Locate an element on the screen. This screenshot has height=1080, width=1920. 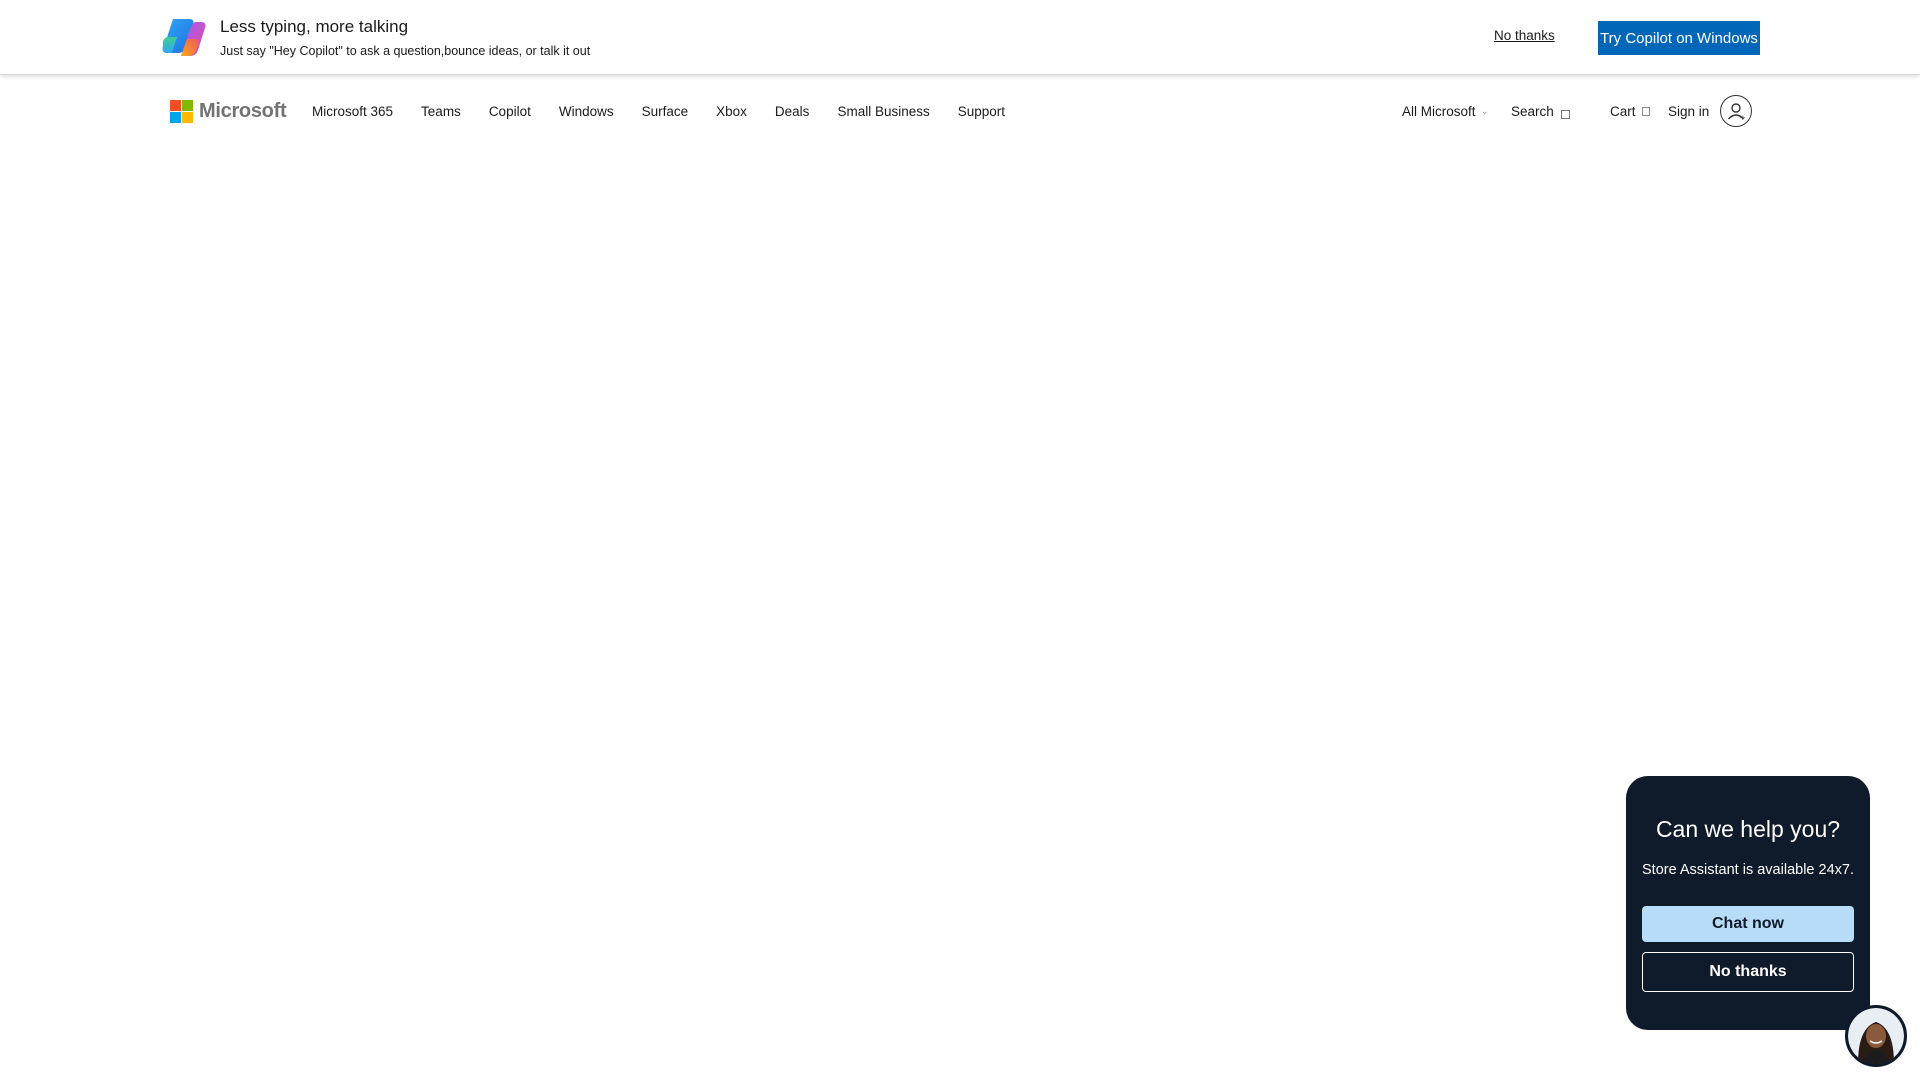
try-copilot-button: Try Copilot on Windows is located at coordinates (1679, 38).